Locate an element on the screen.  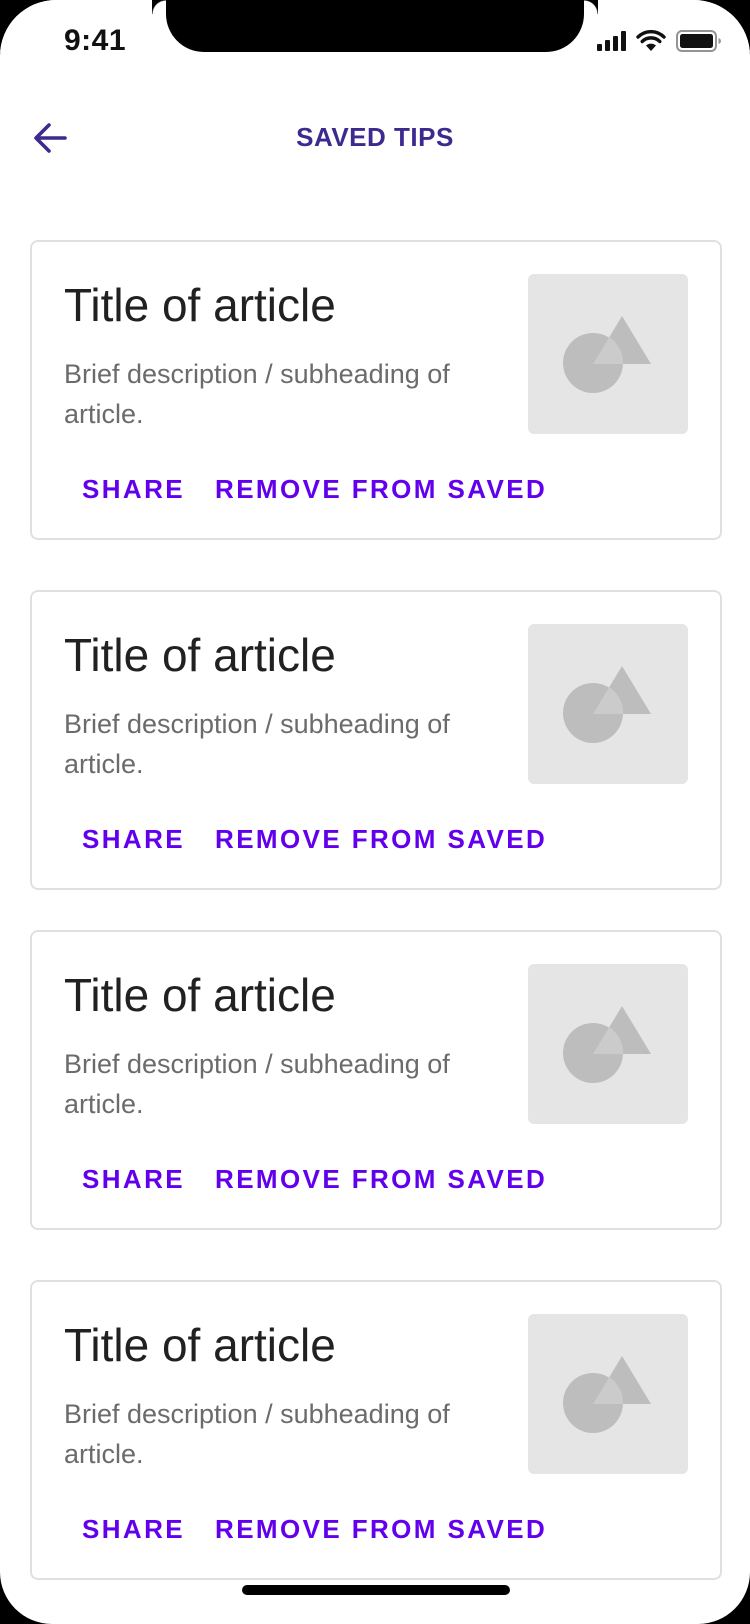
status-icons is located at coordinates (659, 41).